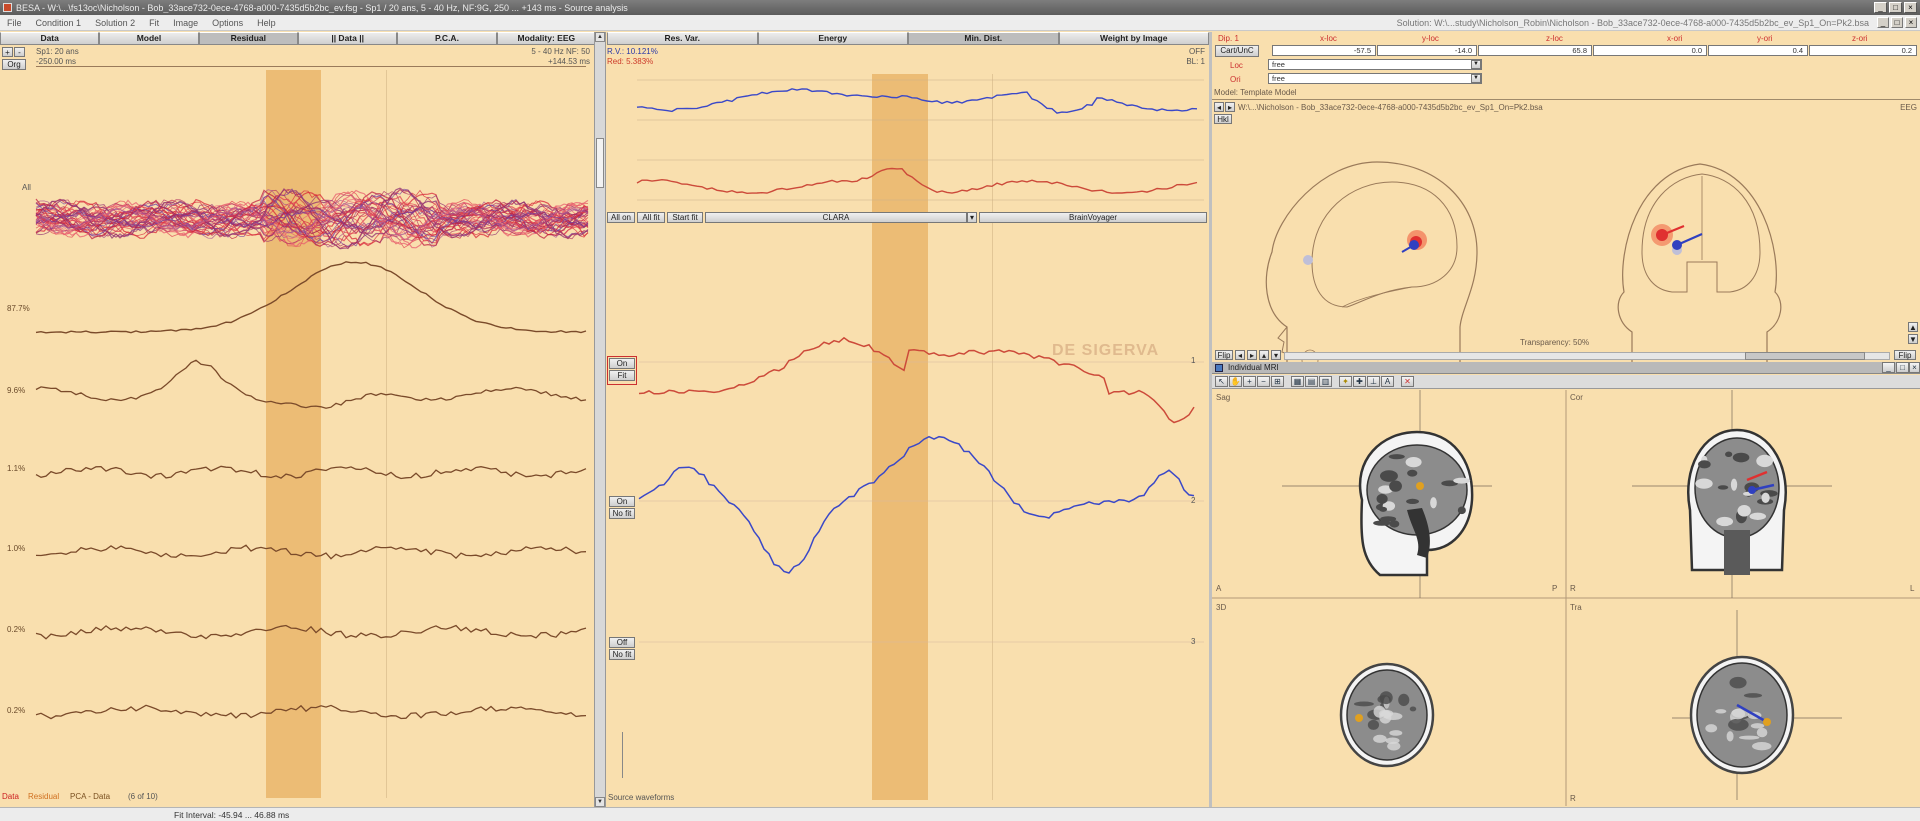 The width and height of the screenshot is (1920, 821). I want to click on loc-select: free, so click(1375, 64).